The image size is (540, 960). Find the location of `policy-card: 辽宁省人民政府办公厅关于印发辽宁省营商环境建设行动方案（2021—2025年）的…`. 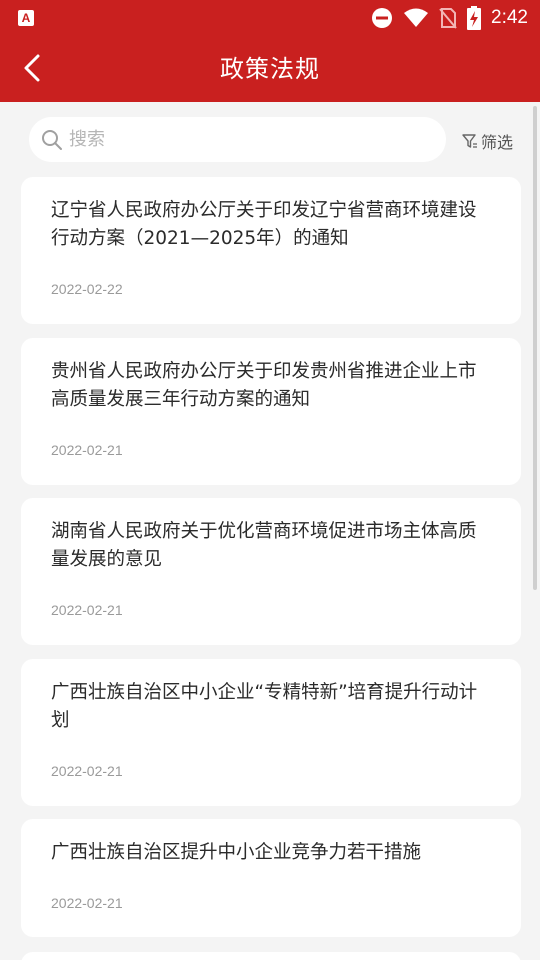

policy-card: 辽宁省人民政府办公厅关于印发辽宁省营商环境建设行动方案（2021—2025年）的… is located at coordinates (271, 250).